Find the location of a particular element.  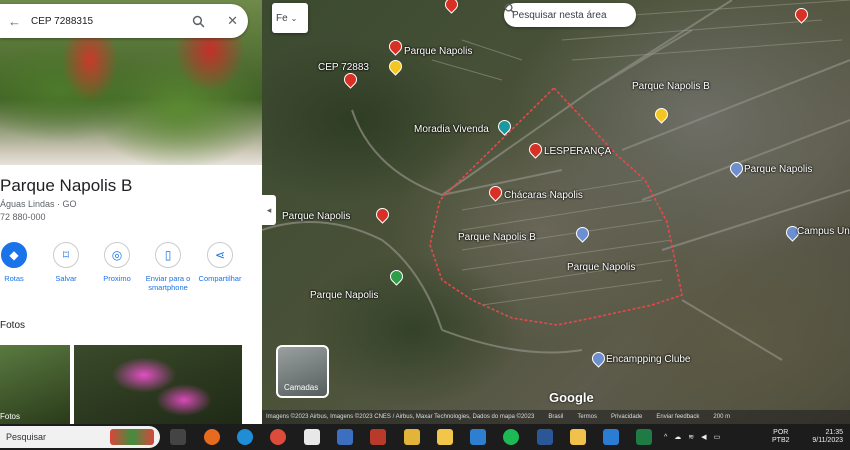

taskbar-search: Pesquisar is located at coordinates (80, 437).